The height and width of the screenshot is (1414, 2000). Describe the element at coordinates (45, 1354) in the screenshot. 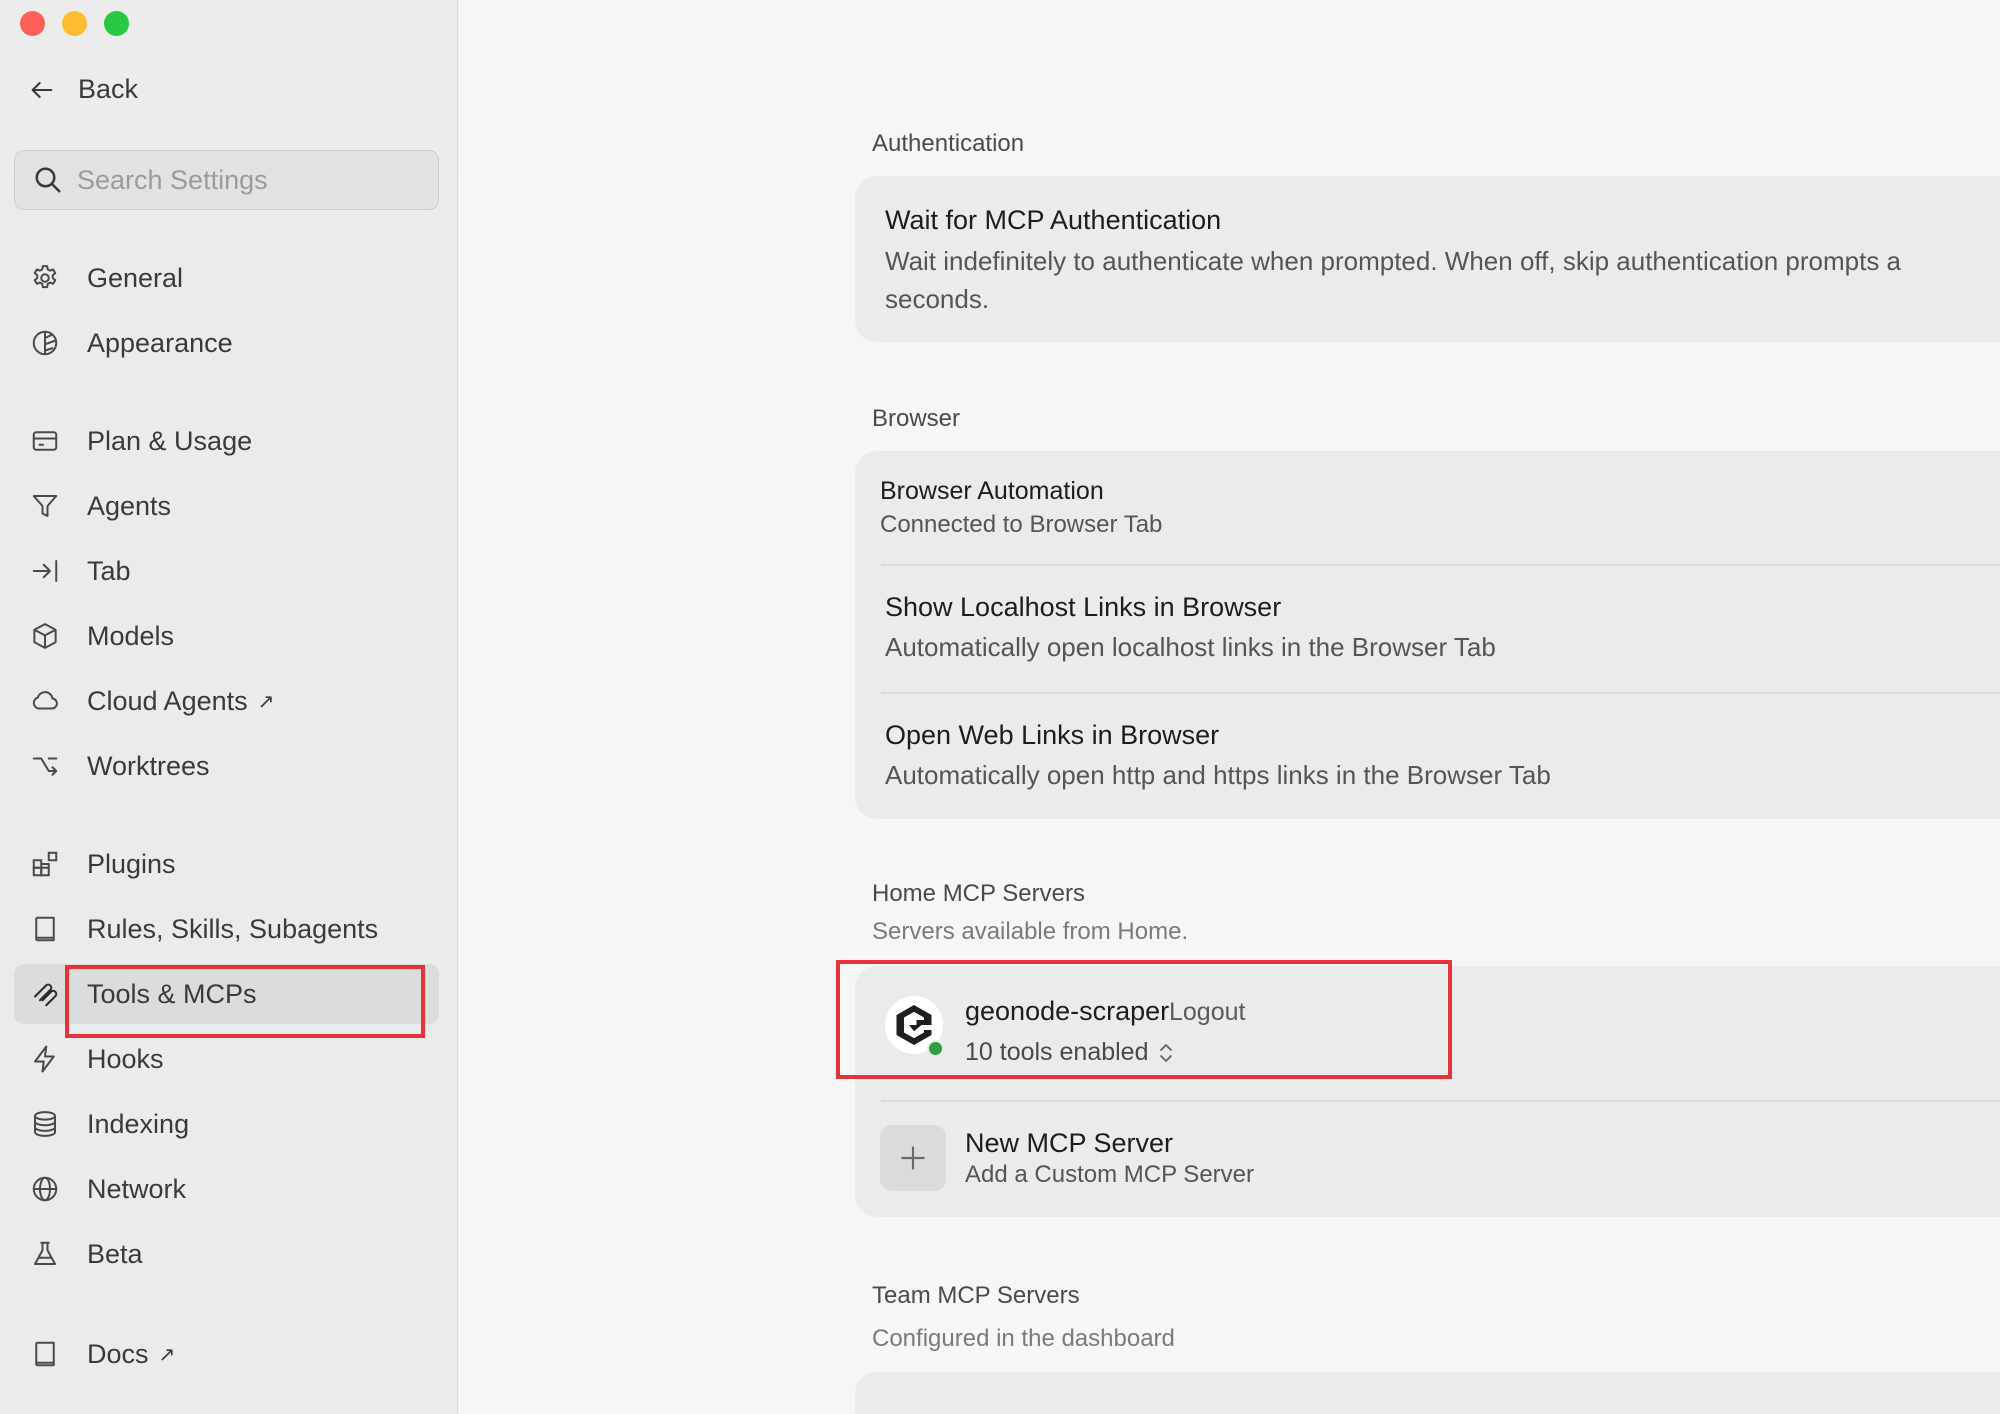

I see `docs-icon` at that location.